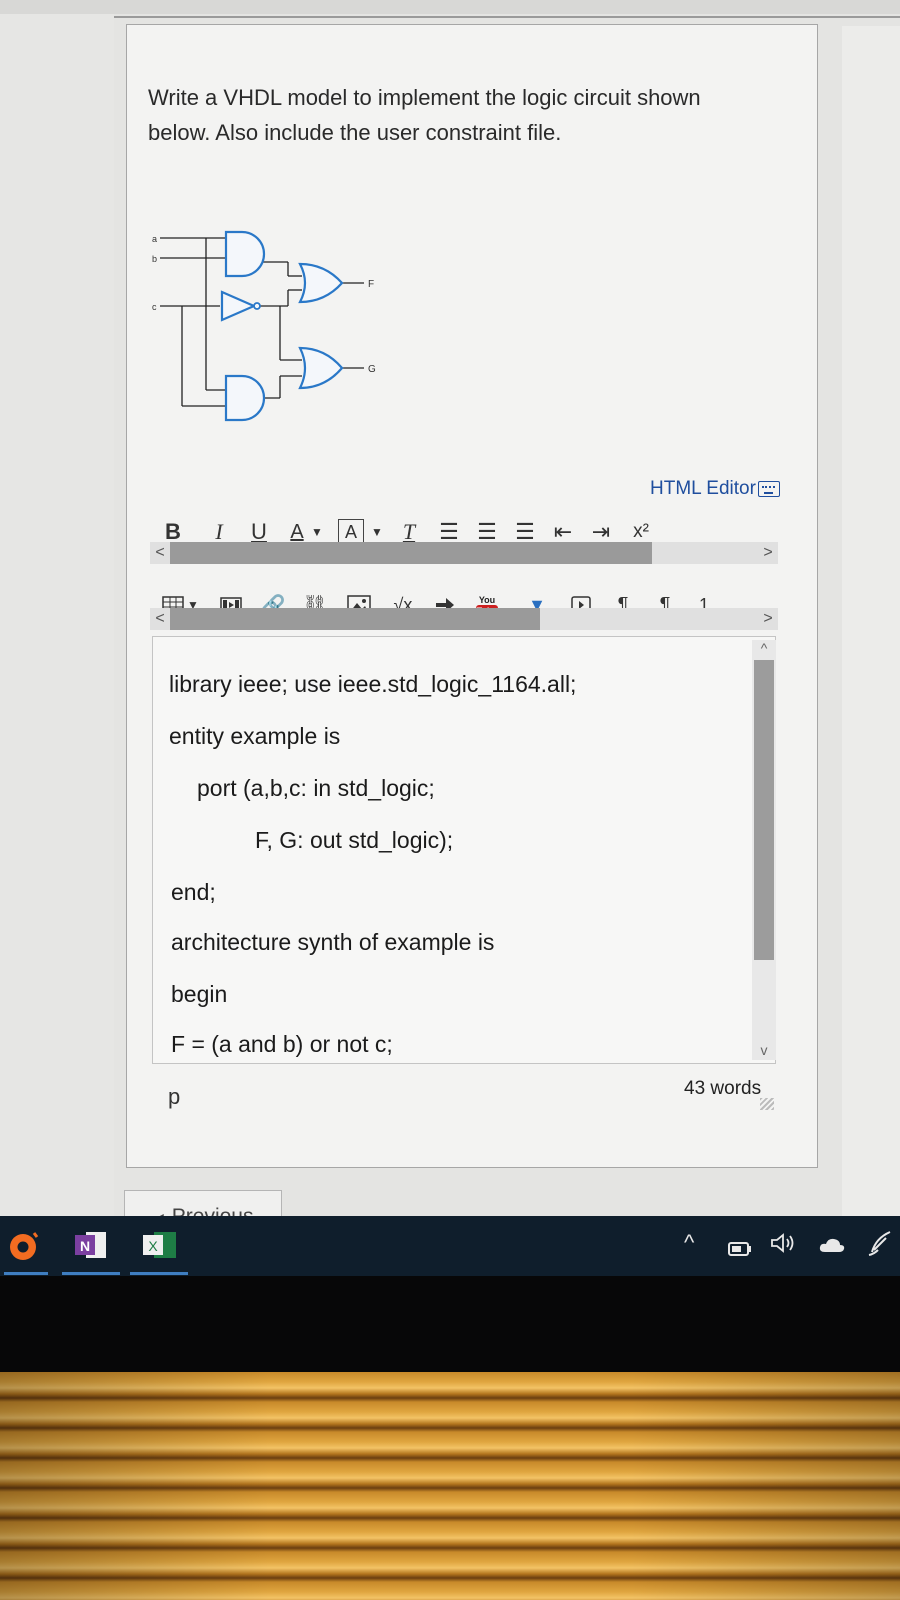 The image size is (900, 1600). What do you see at coordinates (450, 1246) in the screenshot?
I see `taskbar: N X ^` at bounding box center [450, 1246].